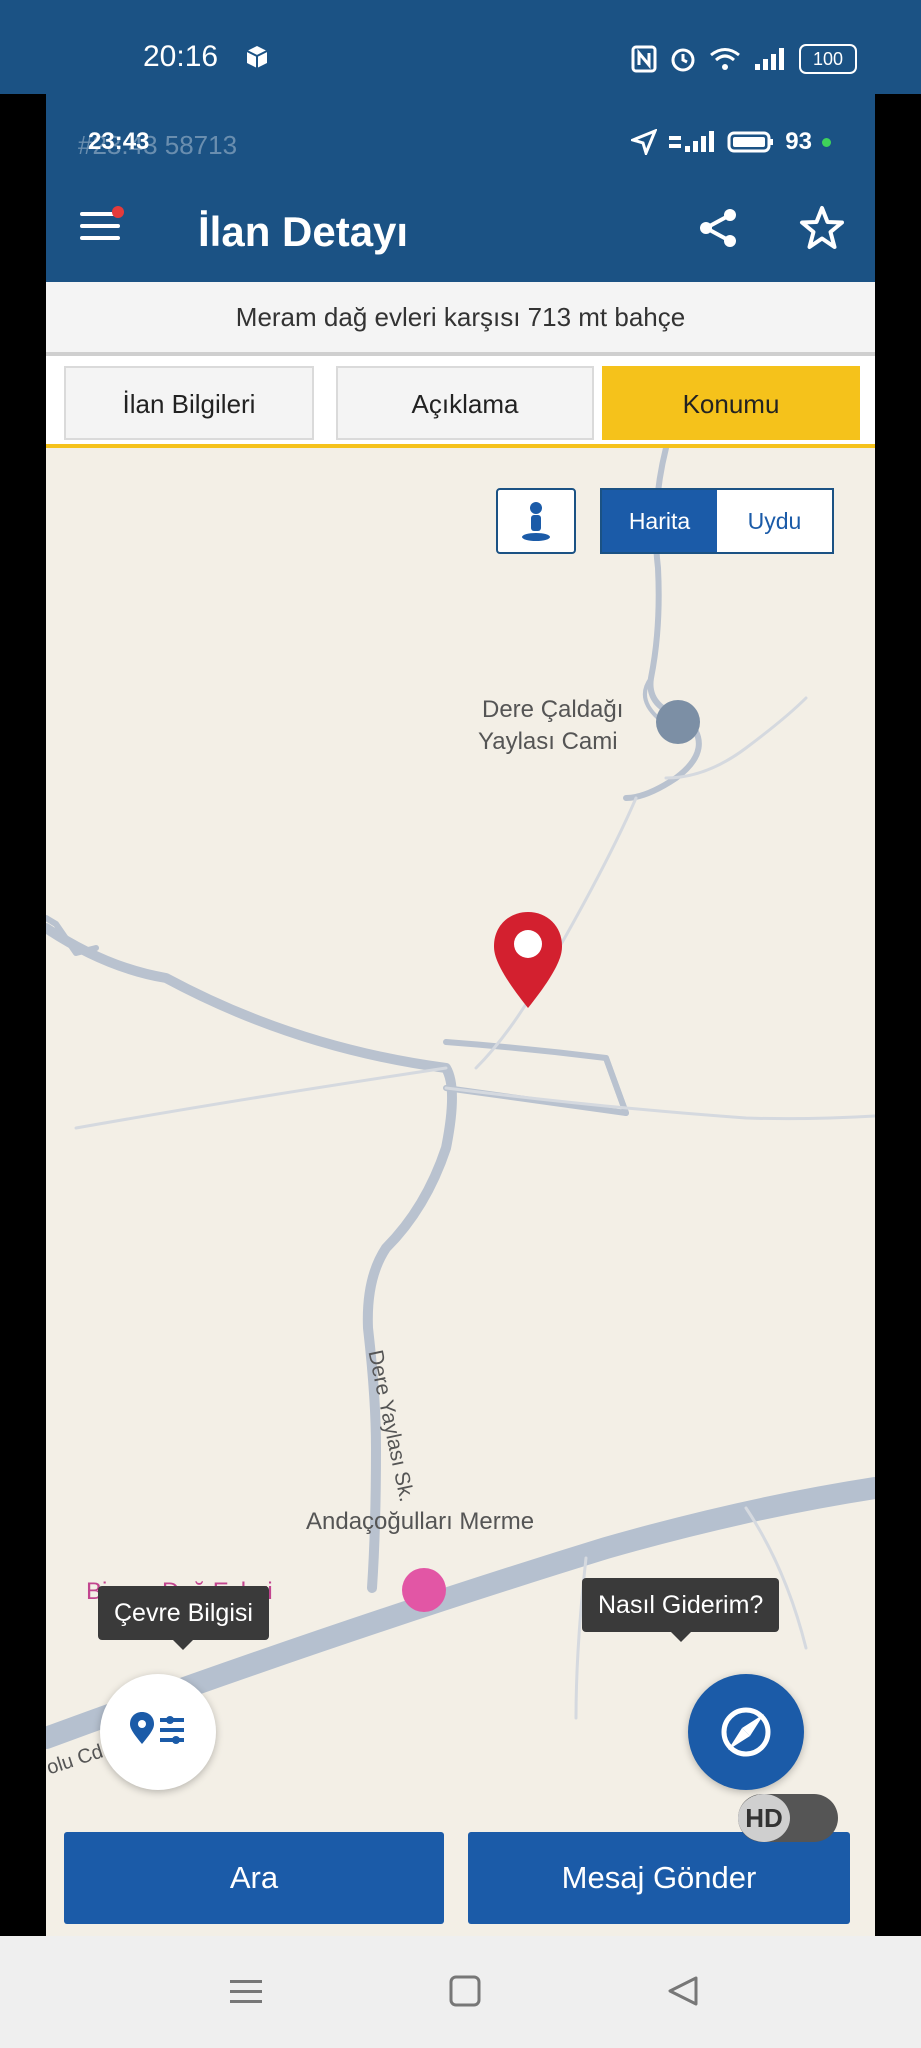  I want to click on app-status-time: 23:43, so click(119, 141).